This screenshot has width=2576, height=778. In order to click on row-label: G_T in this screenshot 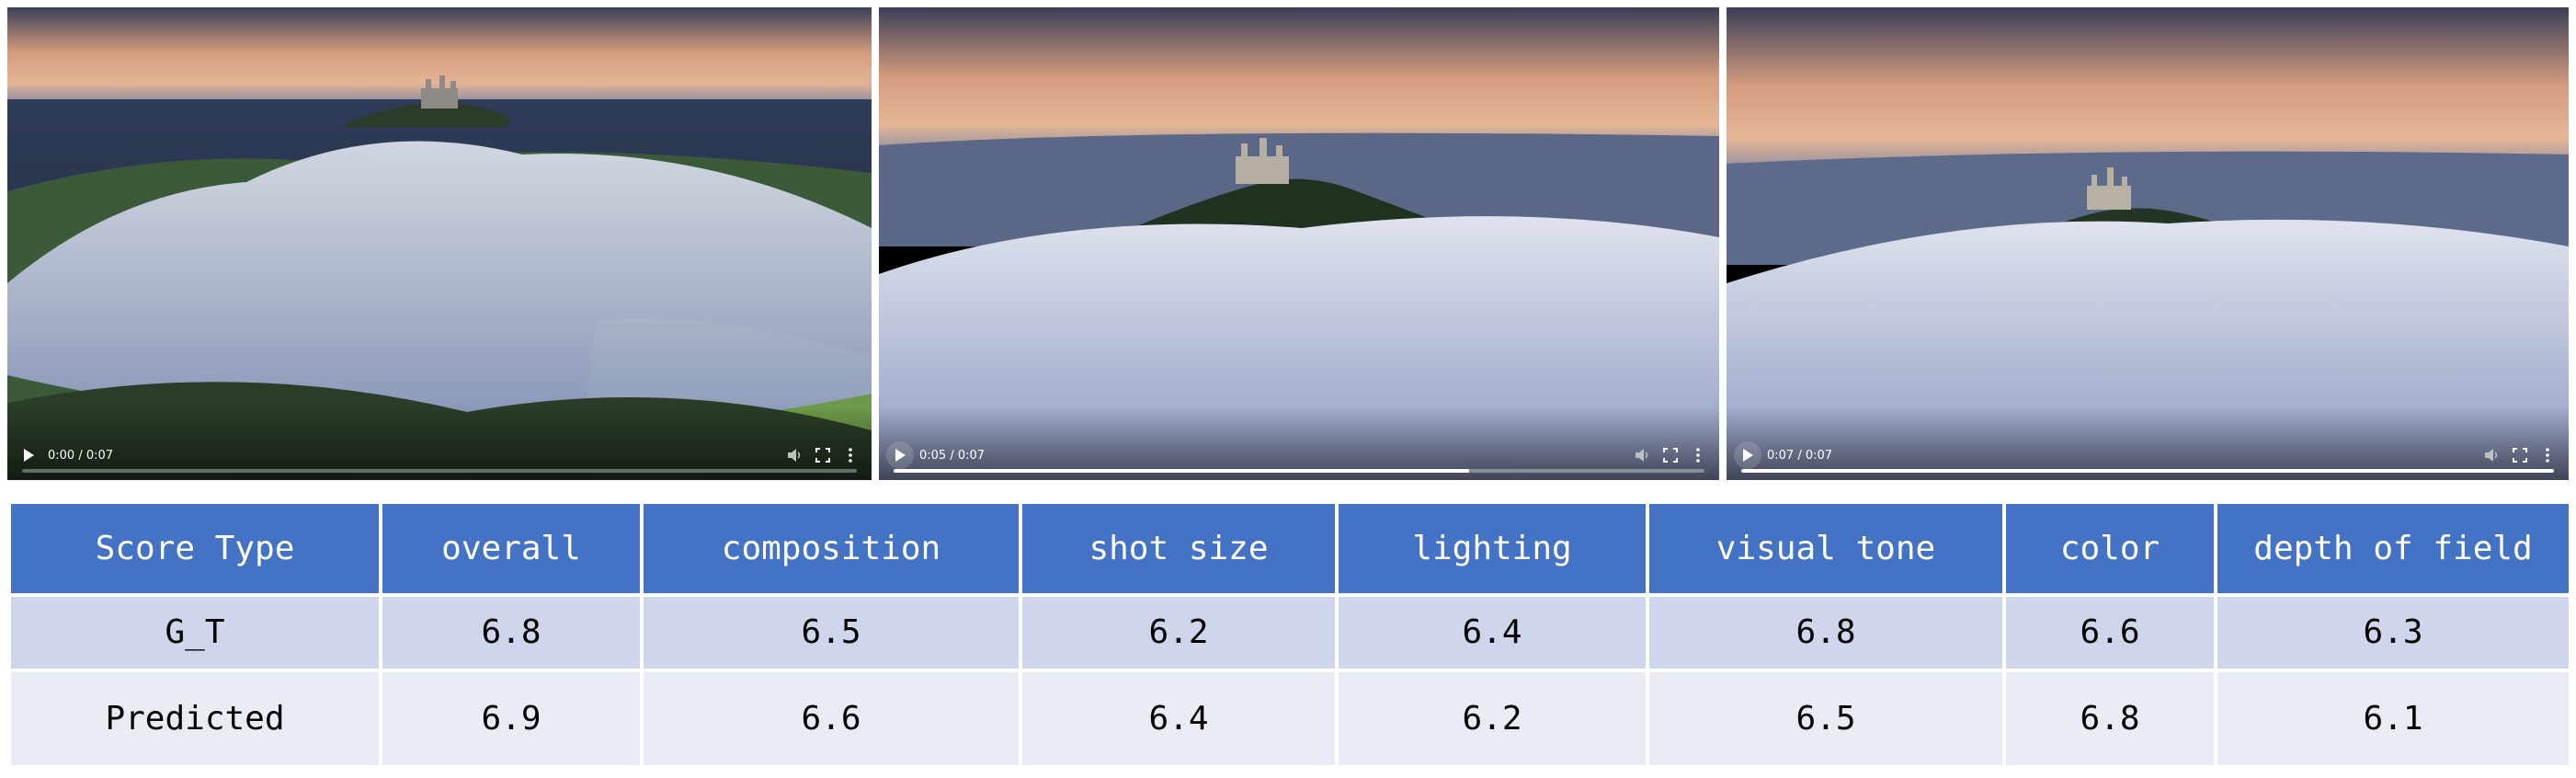, I will do `click(194, 632)`.